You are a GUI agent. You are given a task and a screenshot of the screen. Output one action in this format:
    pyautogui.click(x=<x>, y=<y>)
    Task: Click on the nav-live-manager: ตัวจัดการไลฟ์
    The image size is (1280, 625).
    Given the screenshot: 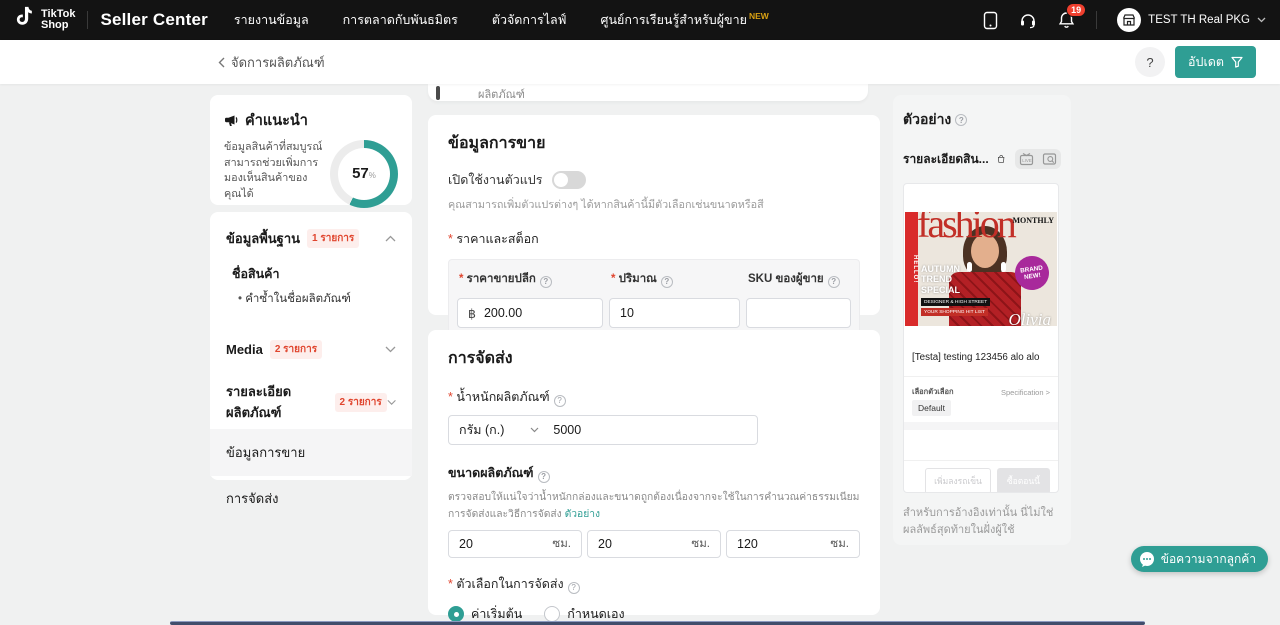 What is the action you would take?
    pyautogui.click(x=529, y=20)
    